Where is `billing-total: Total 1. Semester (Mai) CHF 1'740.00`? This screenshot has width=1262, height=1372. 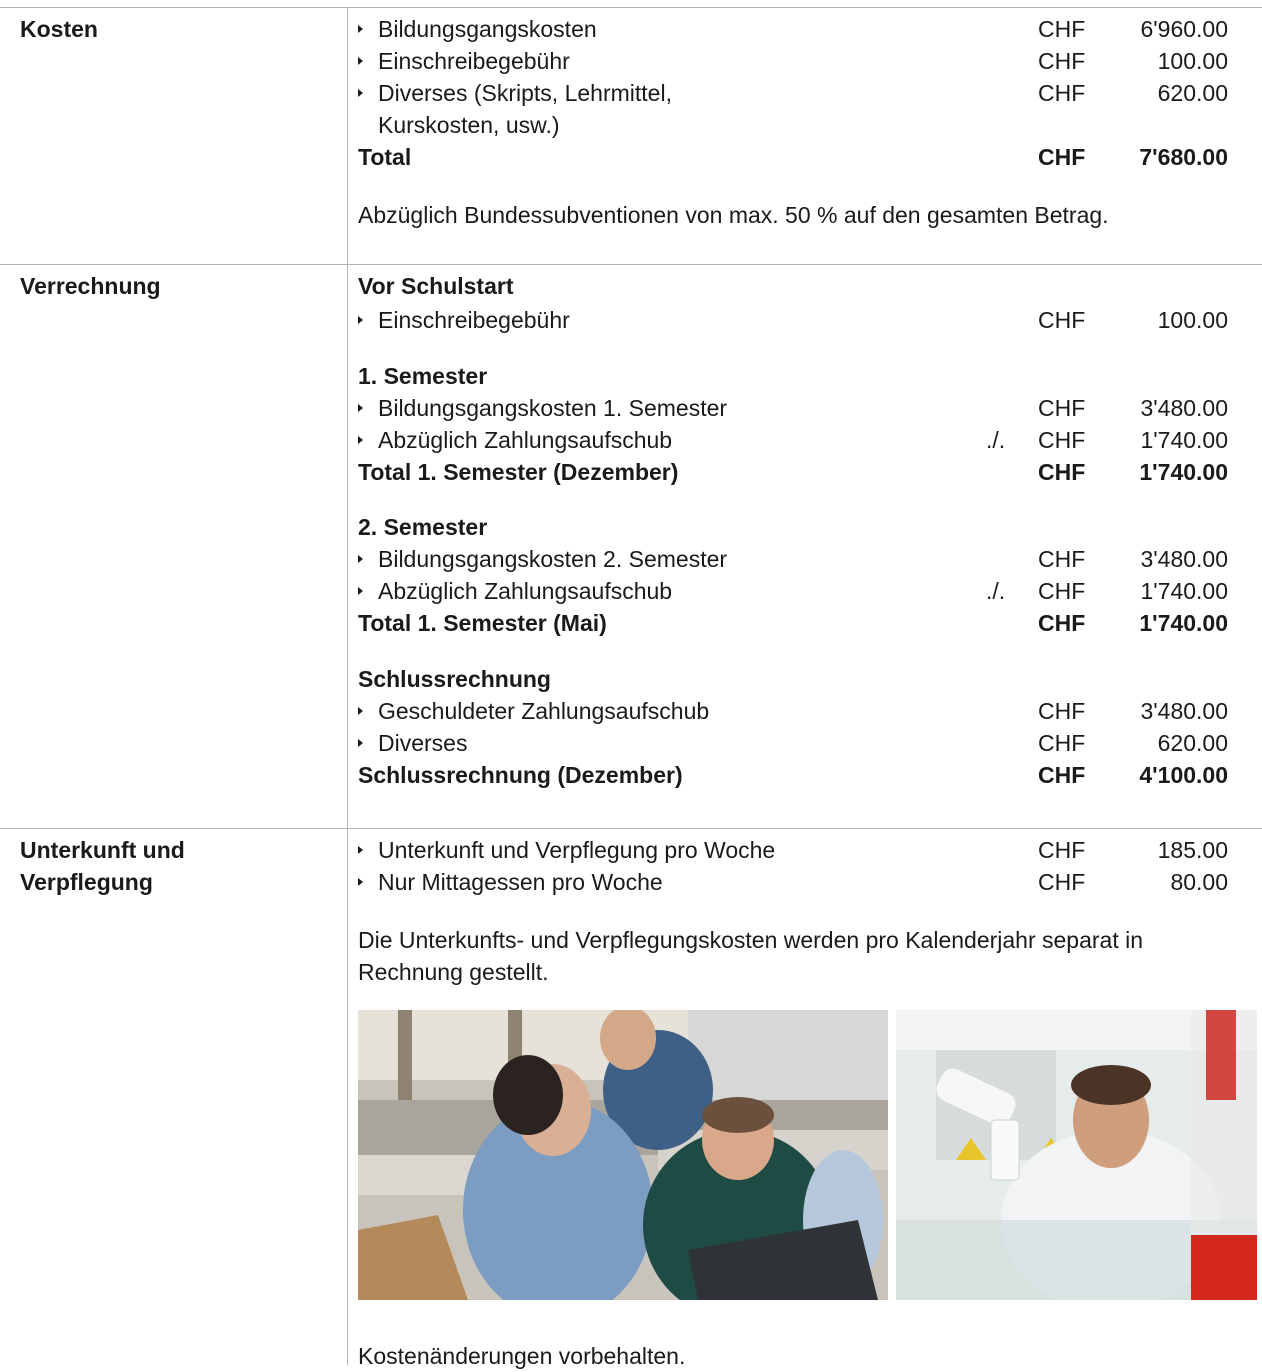 billing-total: Total 1. Semester (Mai) CHF 1'740.00 is located at coordinates (793, 623).